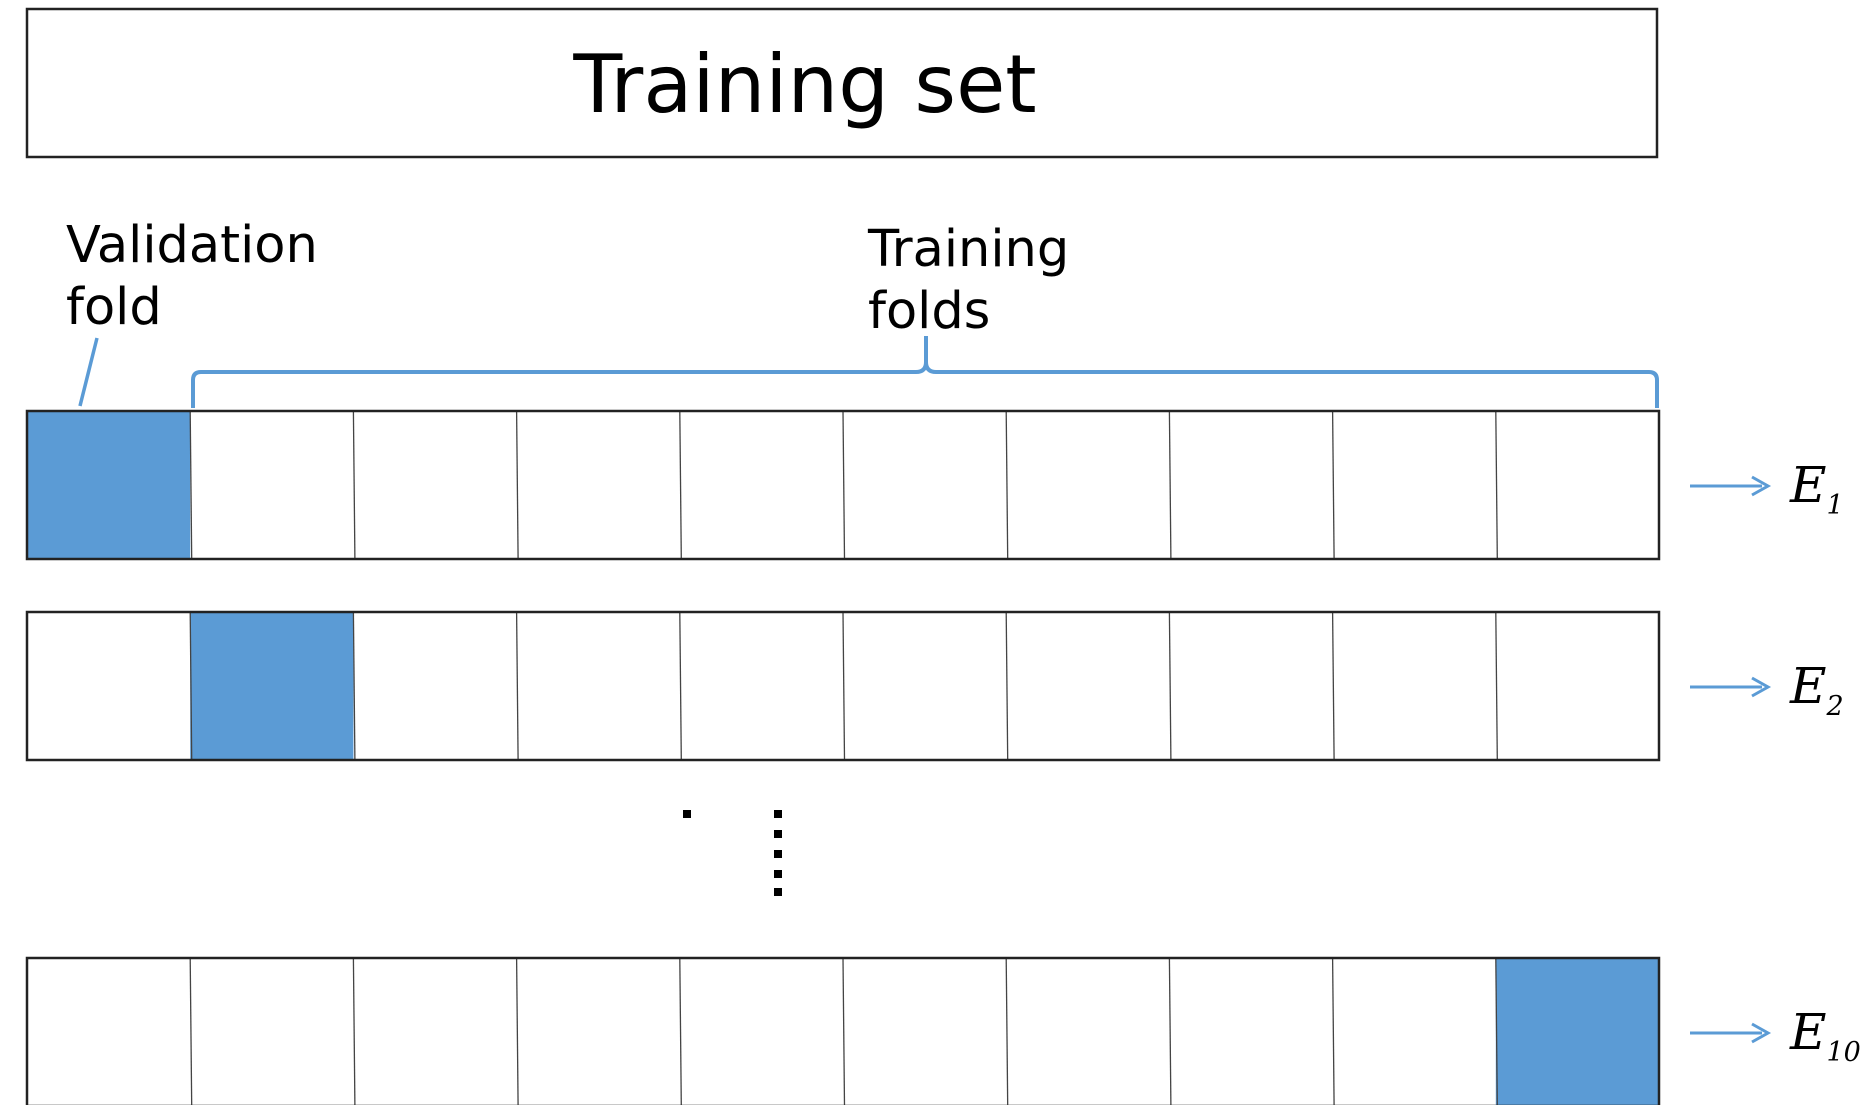 The width and height of the screenshot is (1860, 1105). I want to click on training-set-title: Training set, so click(804, 84).